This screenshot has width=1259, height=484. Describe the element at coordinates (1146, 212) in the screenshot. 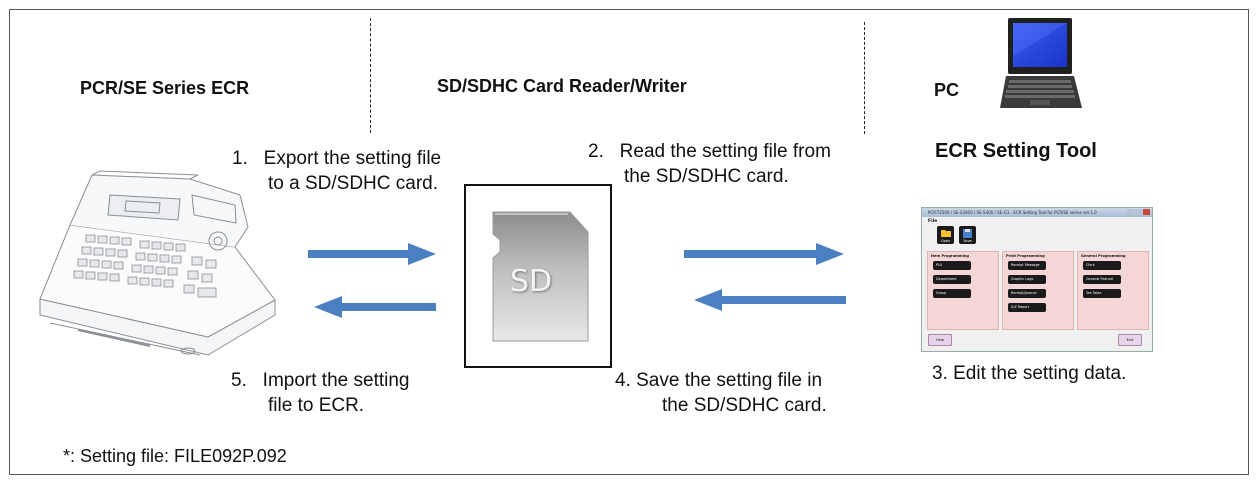

I see `close-icon` at that location.